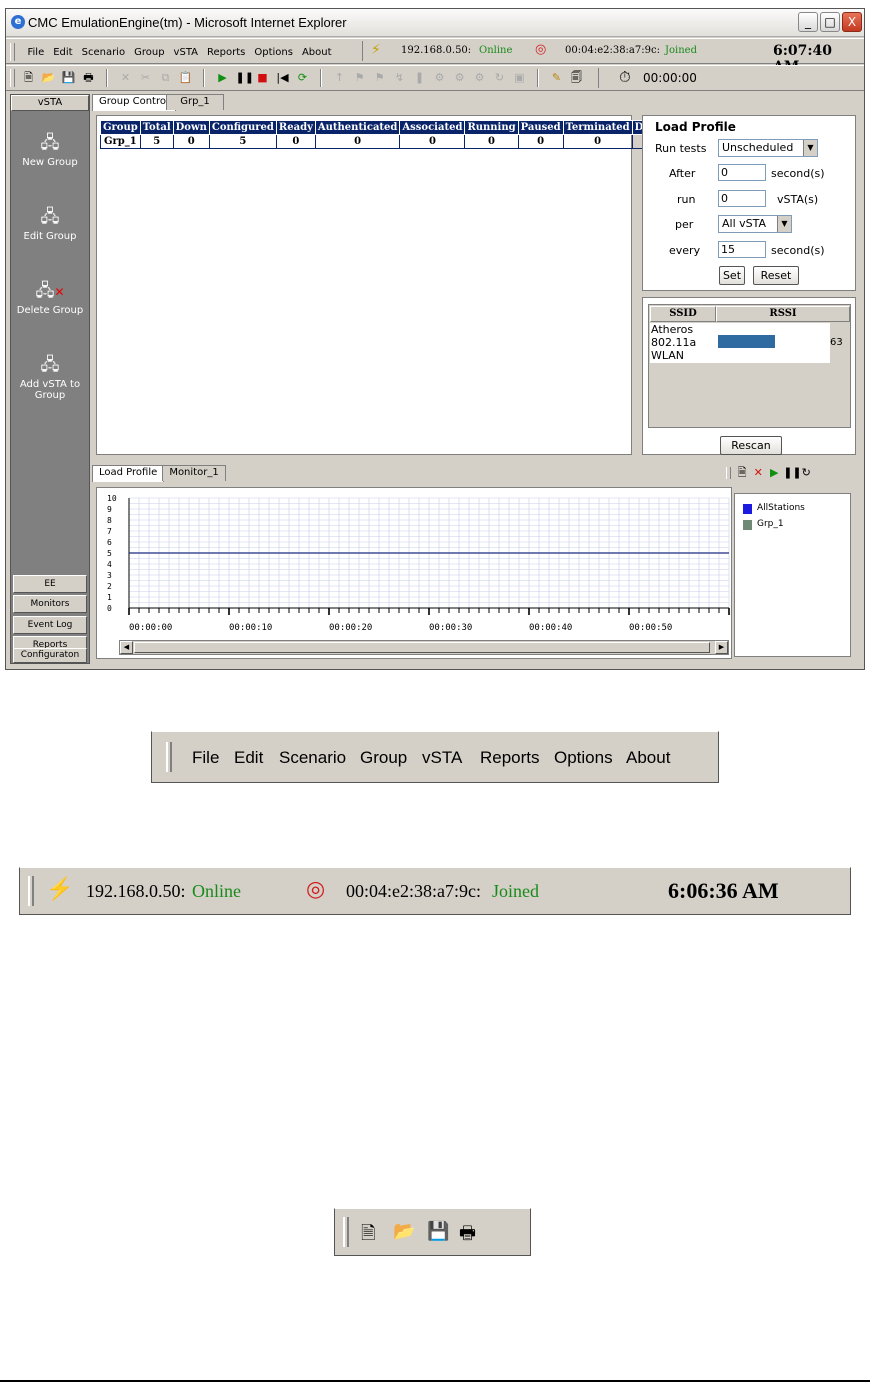  I want to click on horizontal-scrollbar: ◀ ▶, so click(424, 647).